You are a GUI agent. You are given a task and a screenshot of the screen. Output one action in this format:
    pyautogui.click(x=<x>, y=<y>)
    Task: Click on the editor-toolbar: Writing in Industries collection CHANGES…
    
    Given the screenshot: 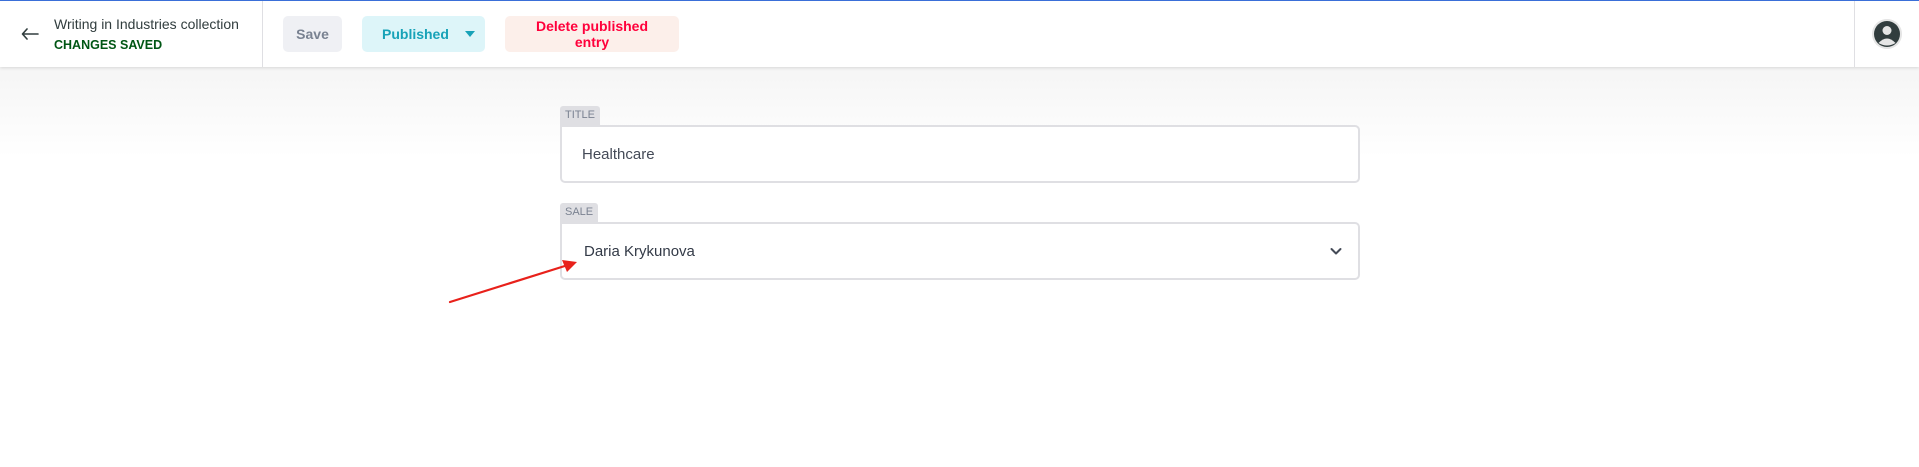 What is the action you would take?
    pyautogui.click(x=959, y=33)
    